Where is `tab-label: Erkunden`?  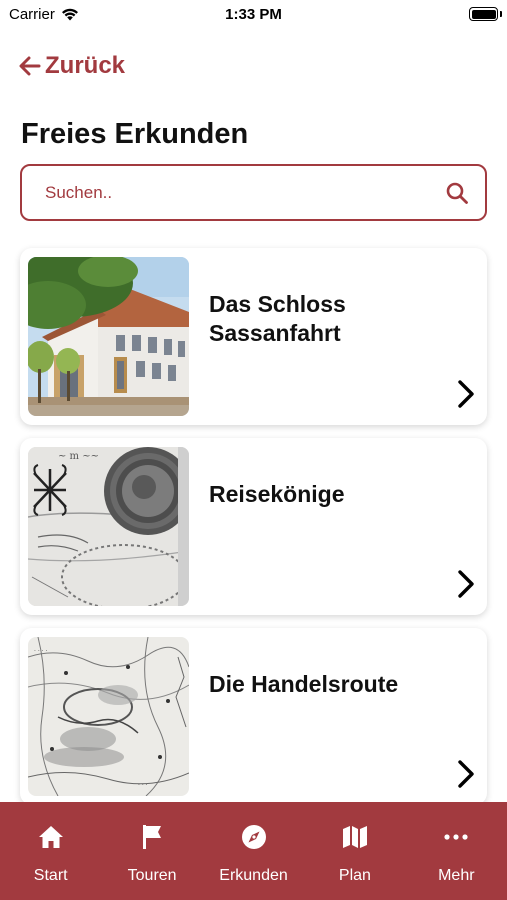 tab-label: Erkunden is located at coordinates (253, 875).